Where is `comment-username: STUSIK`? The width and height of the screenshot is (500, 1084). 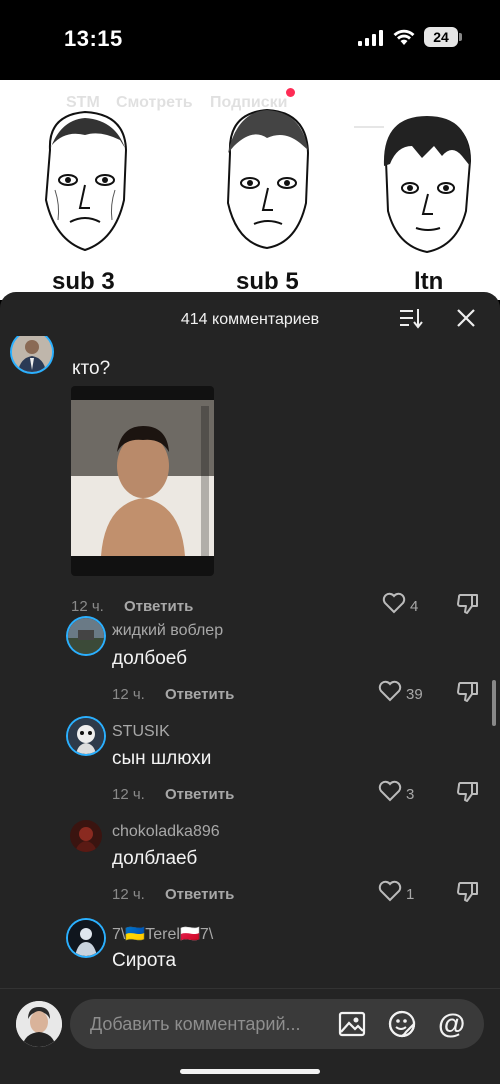 comment-username: STUSIK is located at coordinates (141, 732).